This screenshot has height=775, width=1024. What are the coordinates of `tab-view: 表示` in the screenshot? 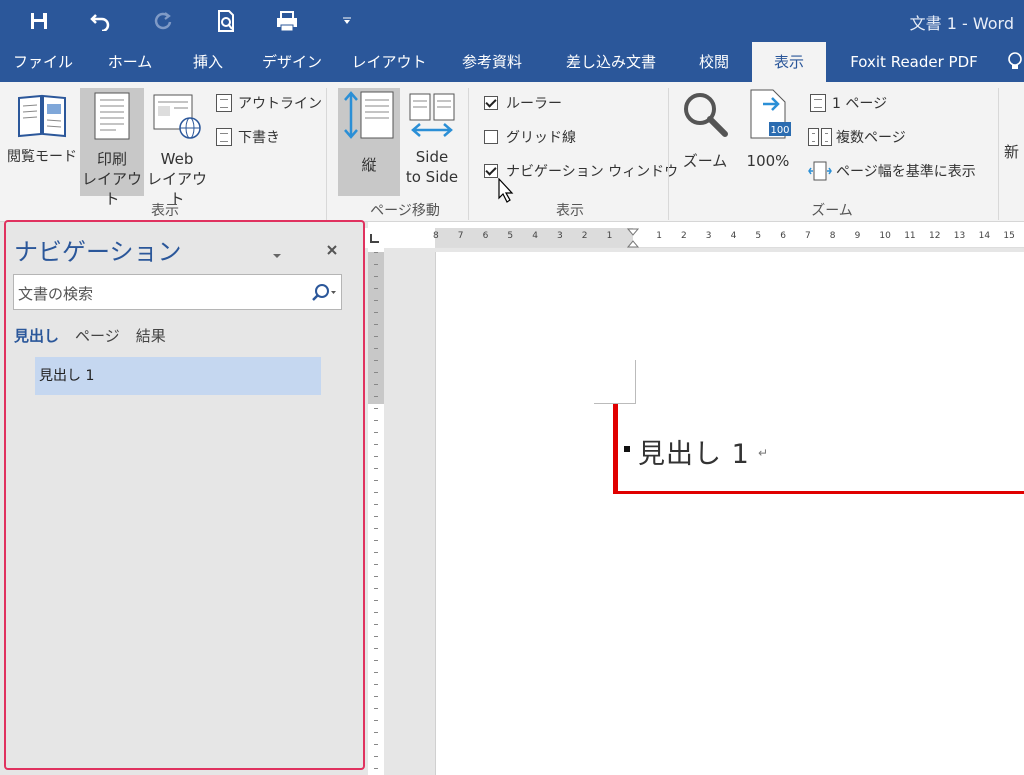 It's located at (789, 62).